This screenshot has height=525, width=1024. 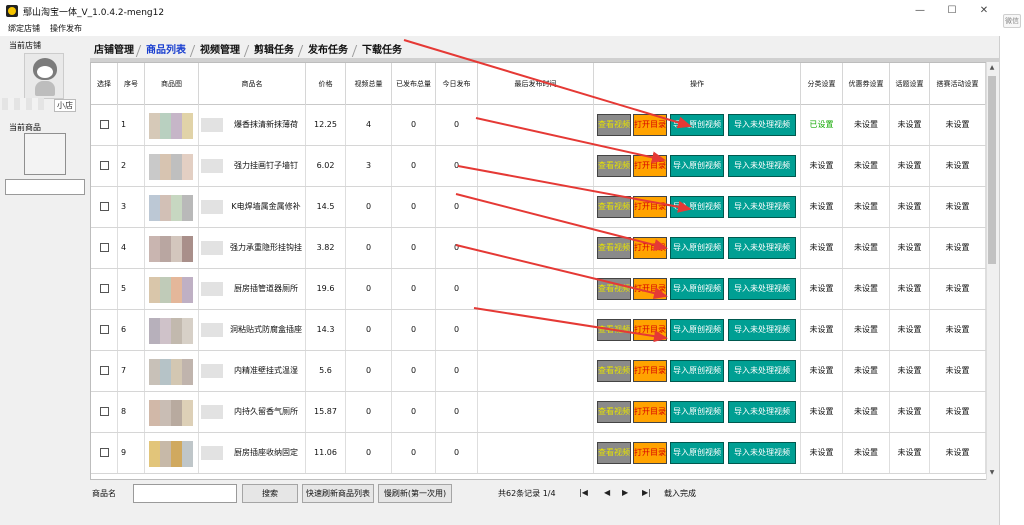 I want to click on header-index: 序号, so click(x=131, y=84).